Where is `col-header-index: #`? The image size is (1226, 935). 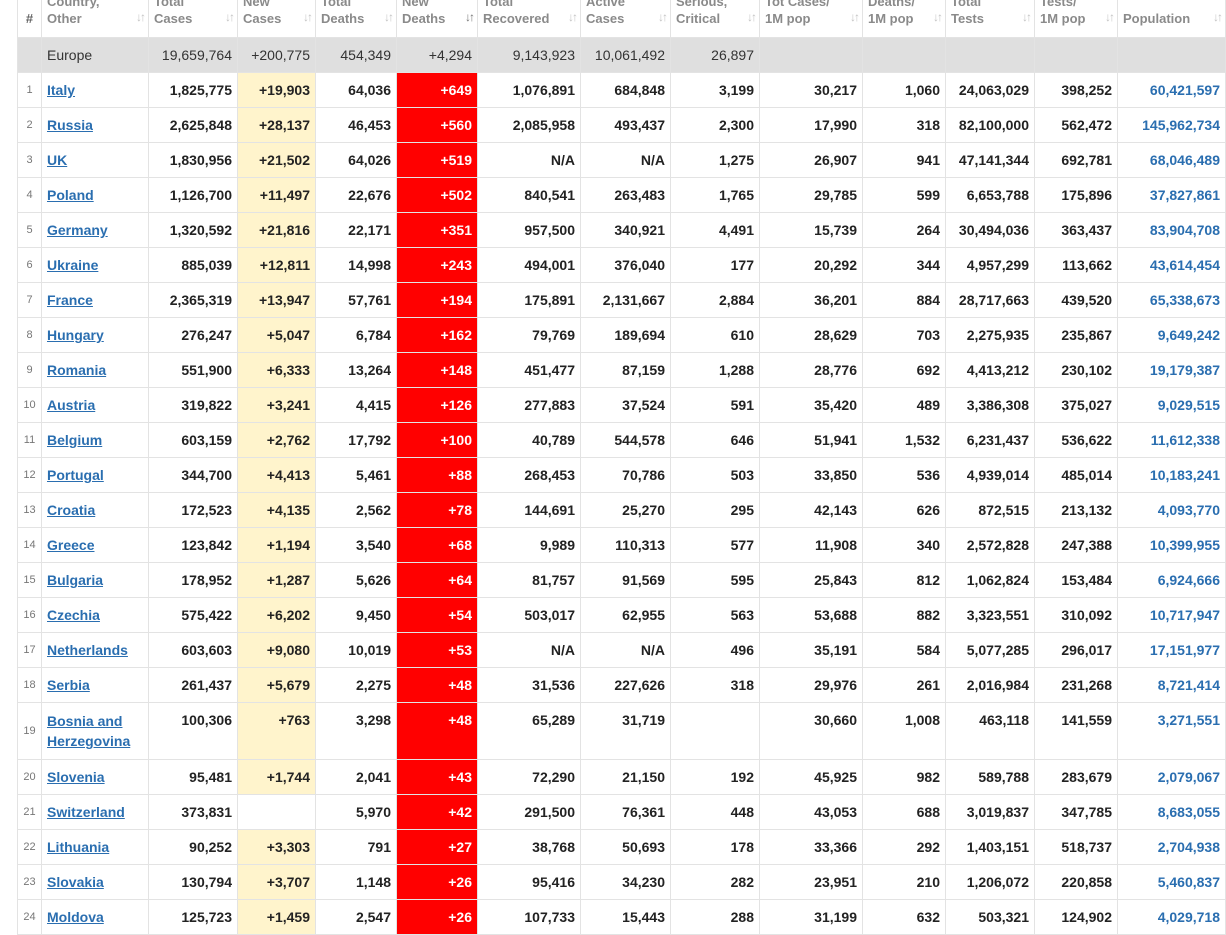 col-header-index: # is located at coordinates (29, 19).